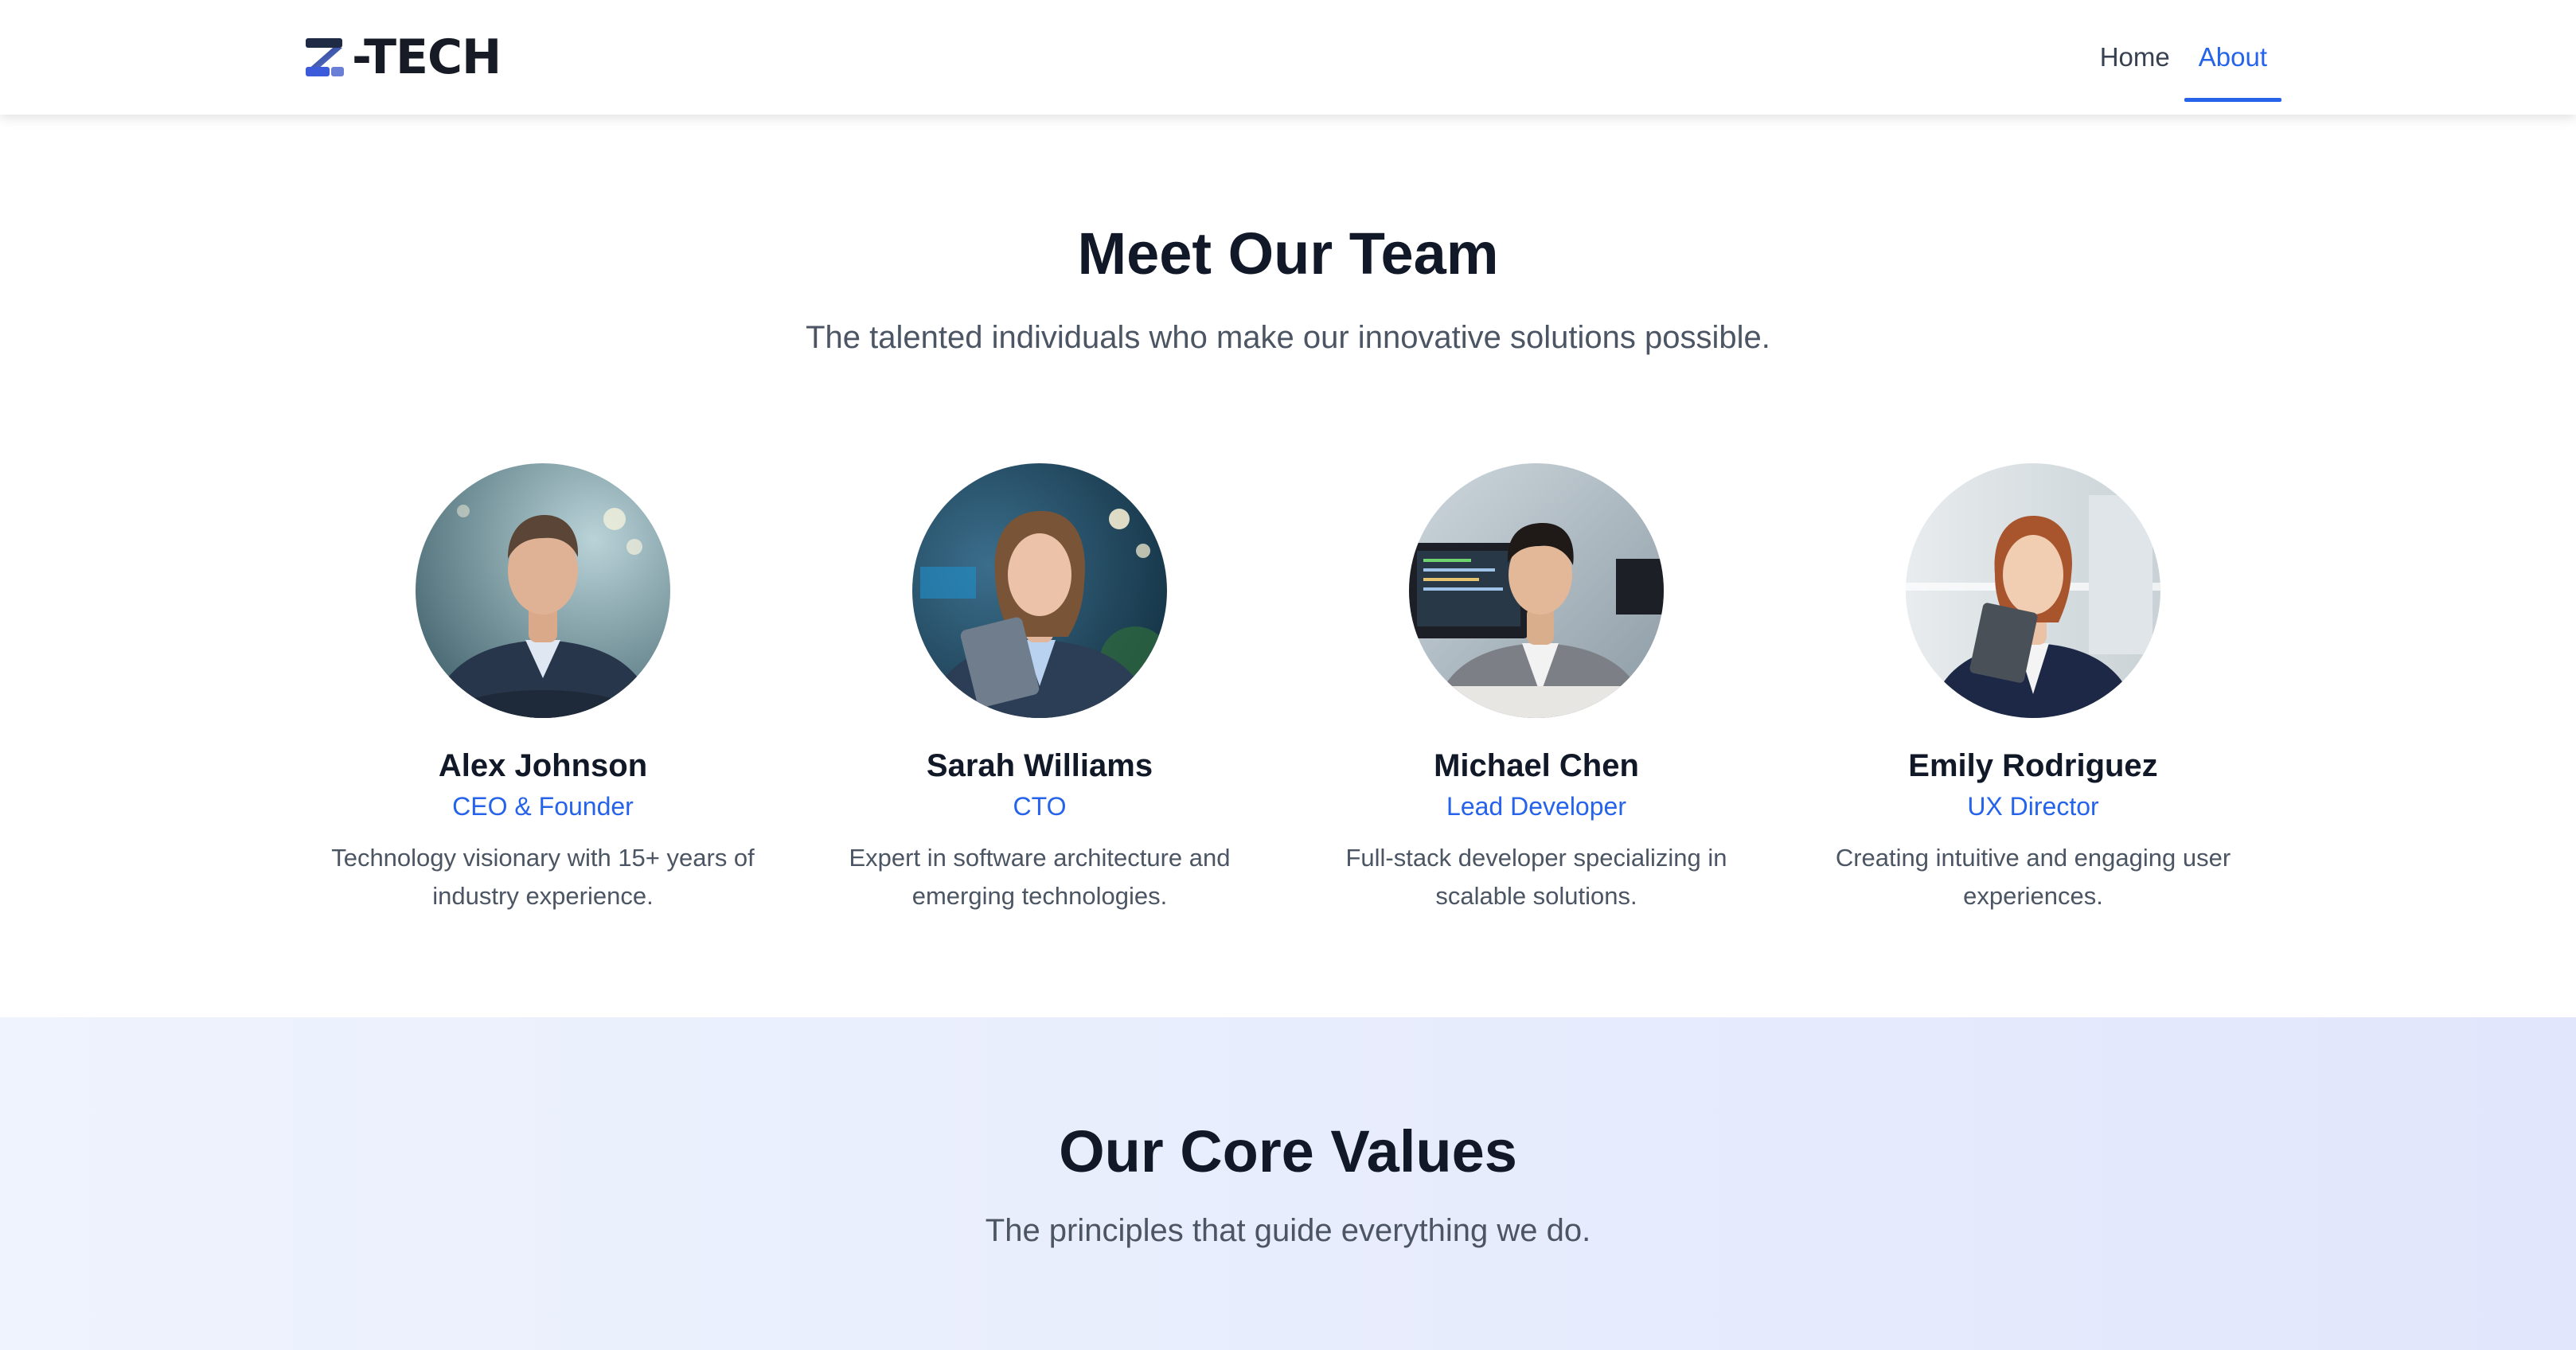 The height and width of the screenshot is (1350, 2576). What do you see at coordinates (2233, 58) in the screenshot?
I see `nav-about-link: About` at bounding box center [2233, 58].